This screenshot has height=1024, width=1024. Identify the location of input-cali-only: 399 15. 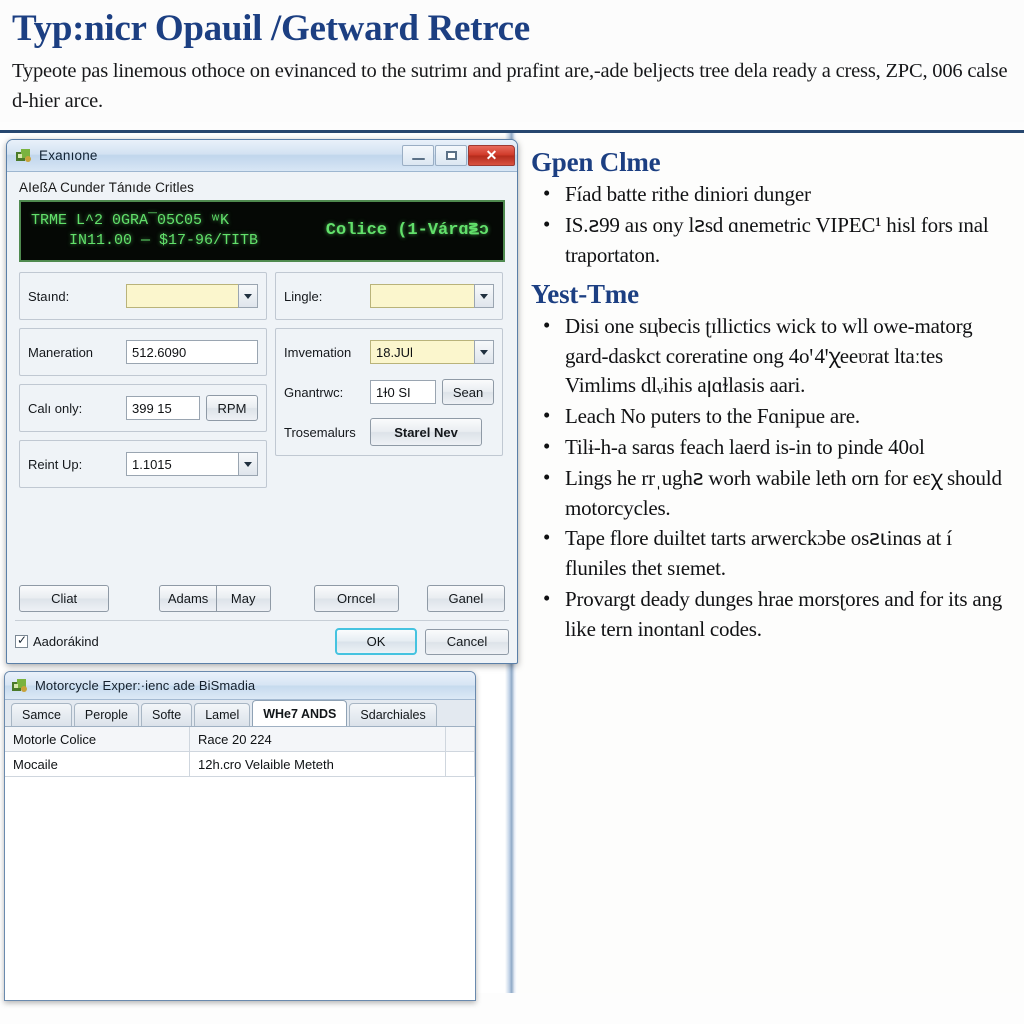
(163, 408).